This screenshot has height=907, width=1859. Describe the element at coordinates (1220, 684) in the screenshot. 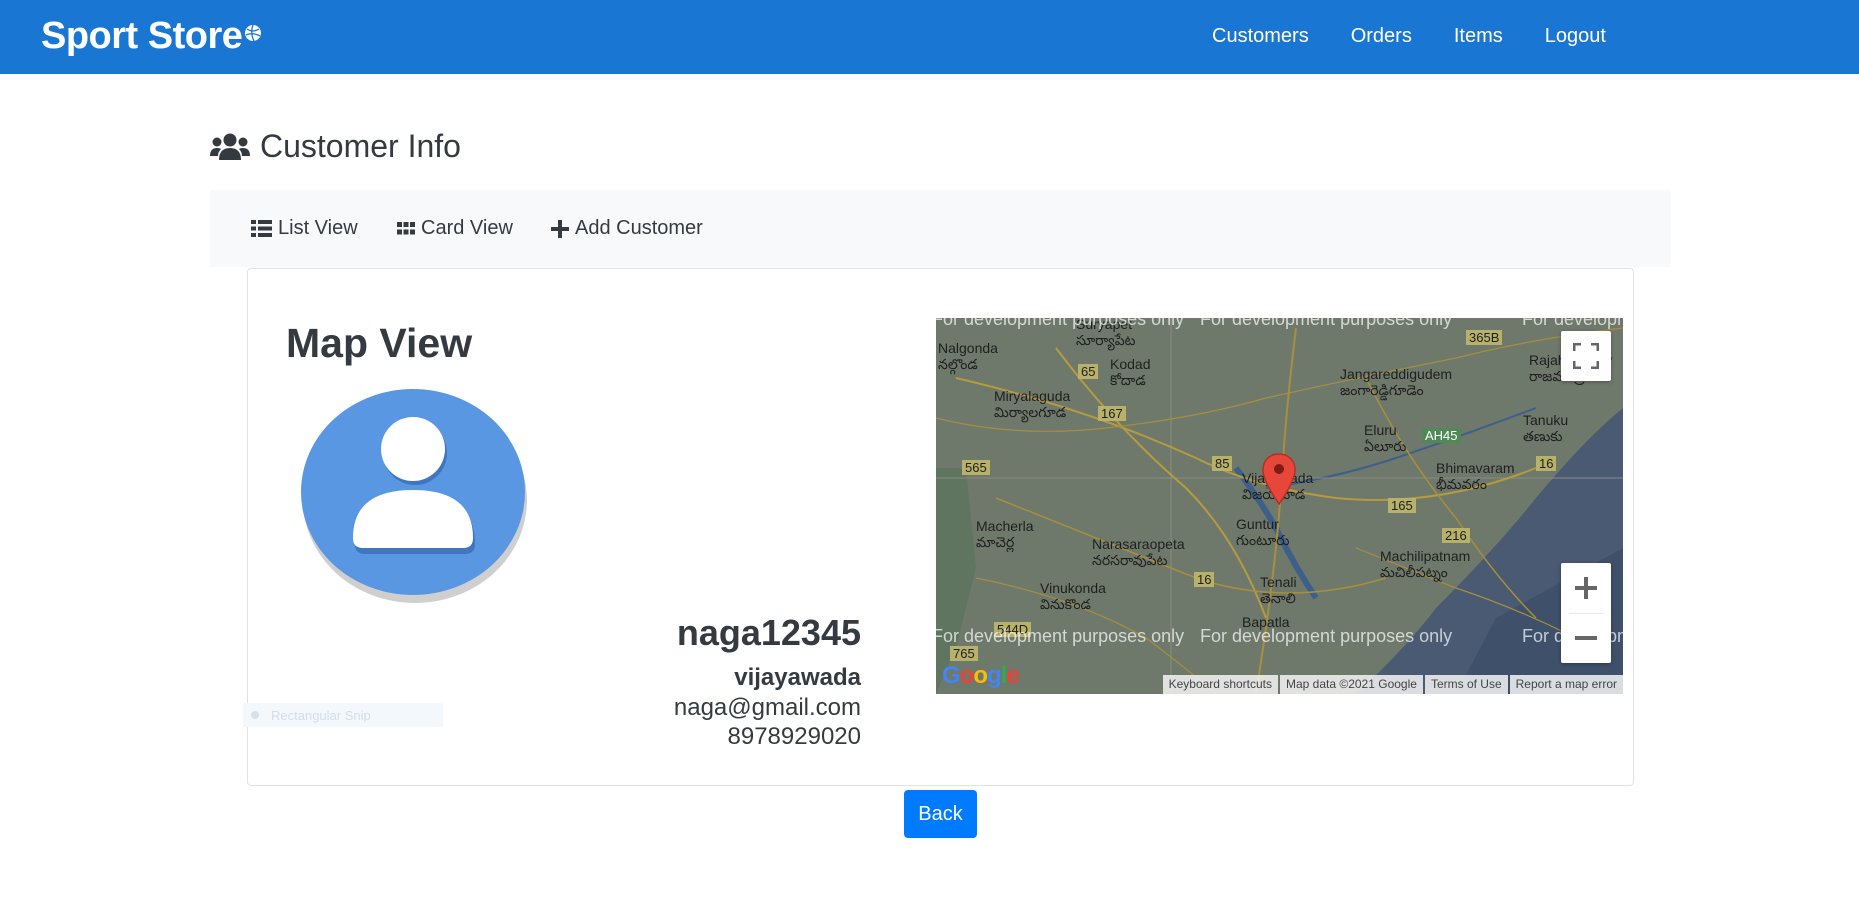

I see `keyboard-shortcuts-link: Keyboard shortcuts` at that location.